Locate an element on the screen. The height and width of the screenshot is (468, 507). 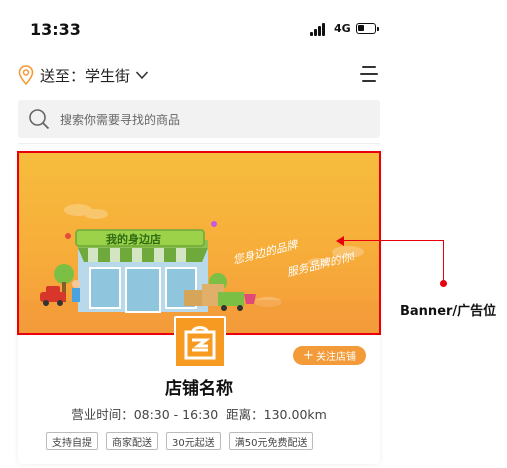
annotation-label: Banner/广告位 is located at coordinates (448, 311).